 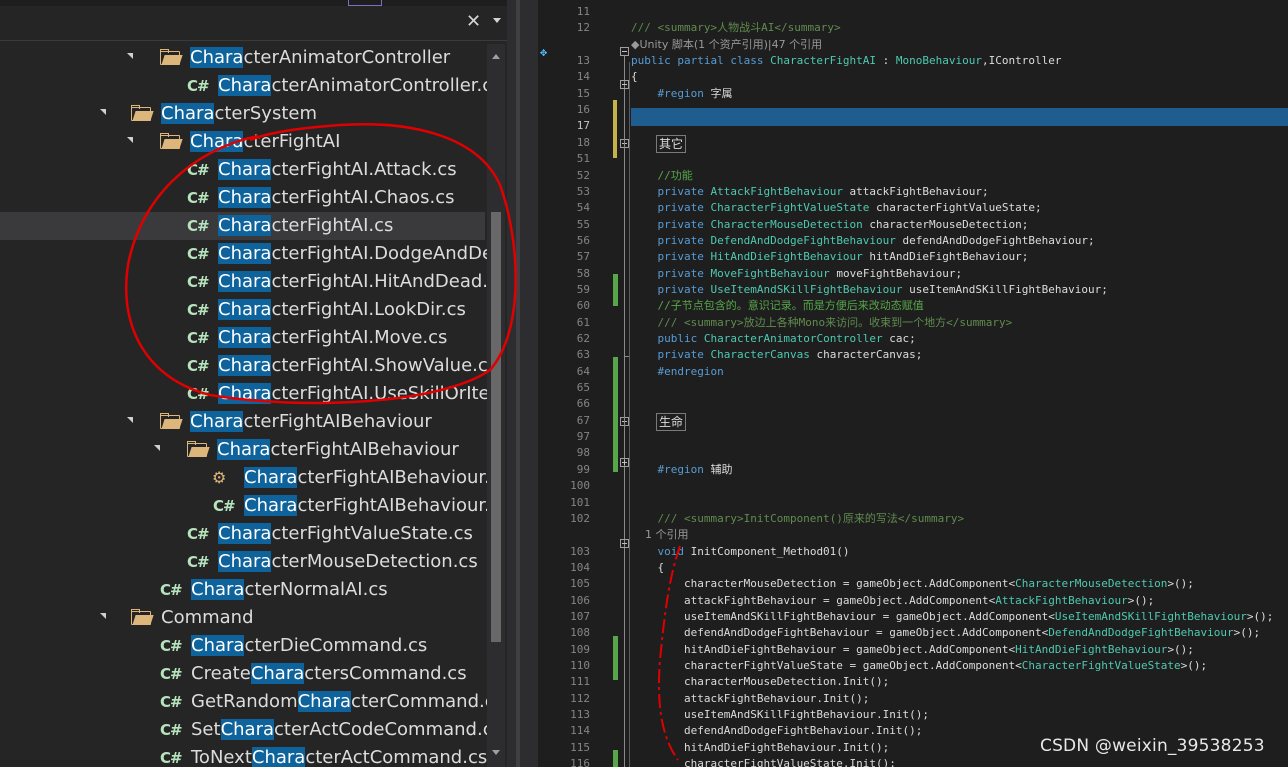 What do you see at coordinates (365, 3) in the screenshot?
I see `active-tab-fragment` at bounding box center [365, 3].